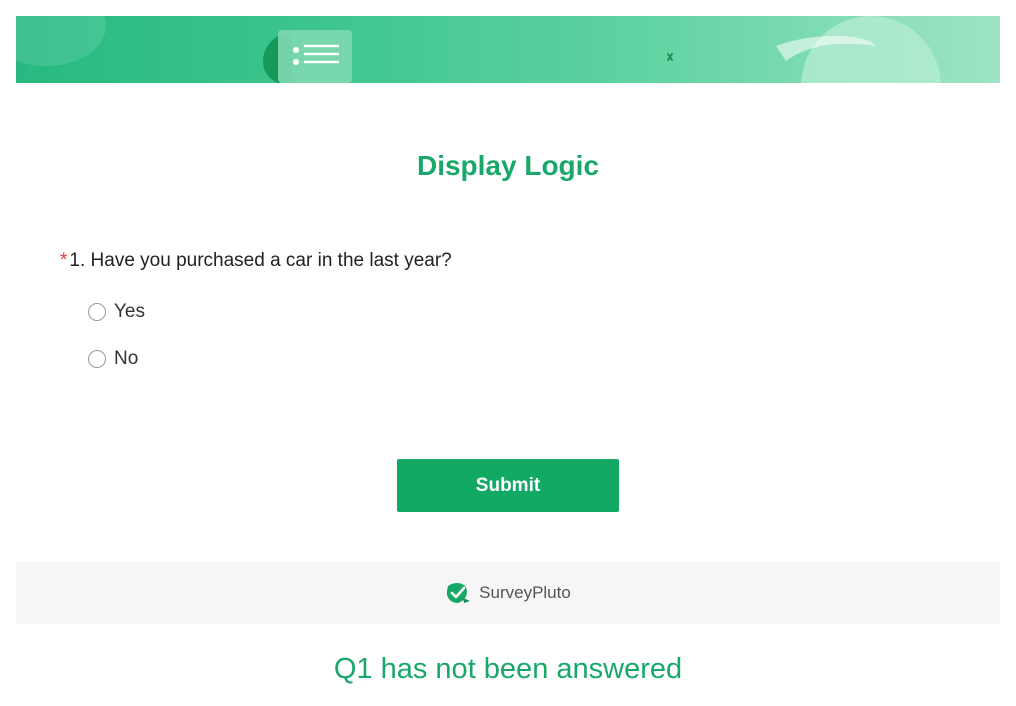 This screenshot has width=1016, height=706. What do you see at coordinates (508, 669) in the screenshot?
I see `status-message: Q1 has not been answered` at bounding box center [508, 669].